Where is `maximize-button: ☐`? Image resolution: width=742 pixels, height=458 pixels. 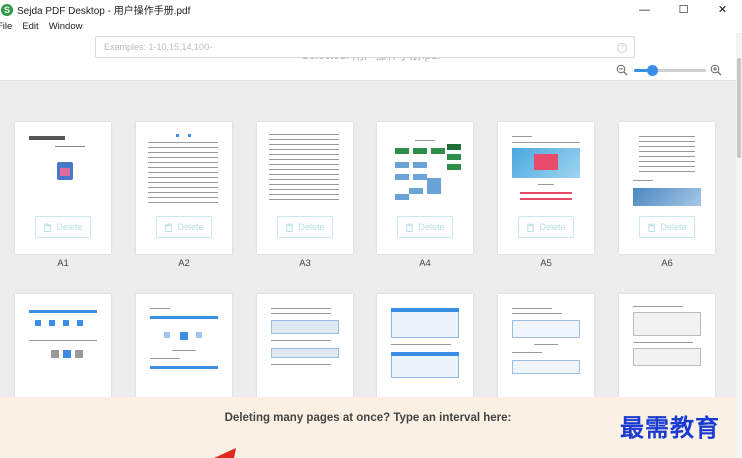 maximize-button: ☐ is located at coordinates (683, 9).